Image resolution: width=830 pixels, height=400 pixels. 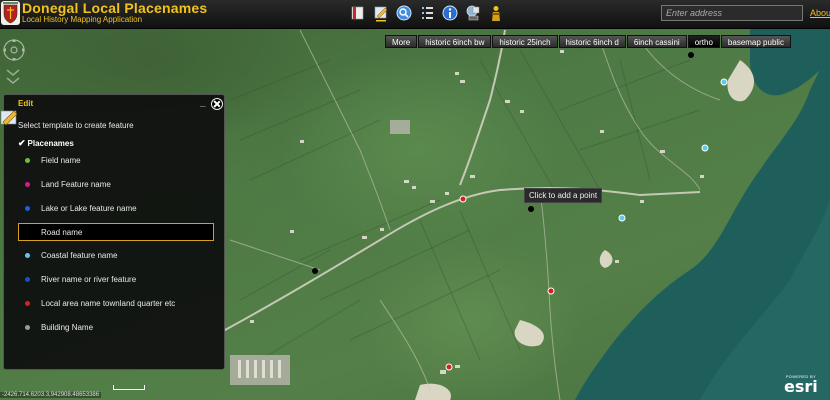 I want to click on template-label: Field name, so click(x=61, y=160).